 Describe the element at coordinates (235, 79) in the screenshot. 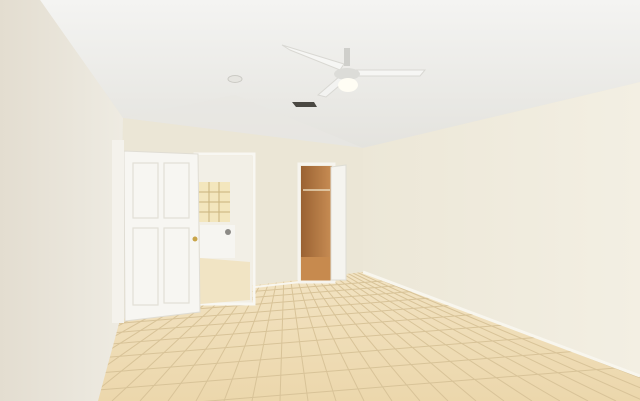

I see `smoke-detector-icon` at that location.